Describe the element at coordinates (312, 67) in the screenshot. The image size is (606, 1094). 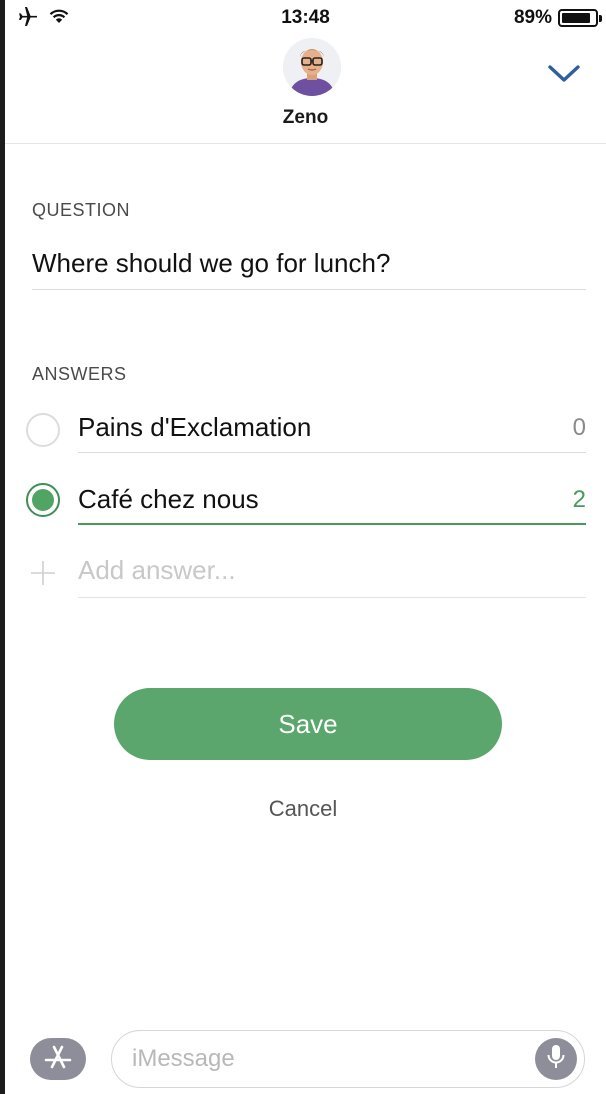
I see `avatar` at that location.